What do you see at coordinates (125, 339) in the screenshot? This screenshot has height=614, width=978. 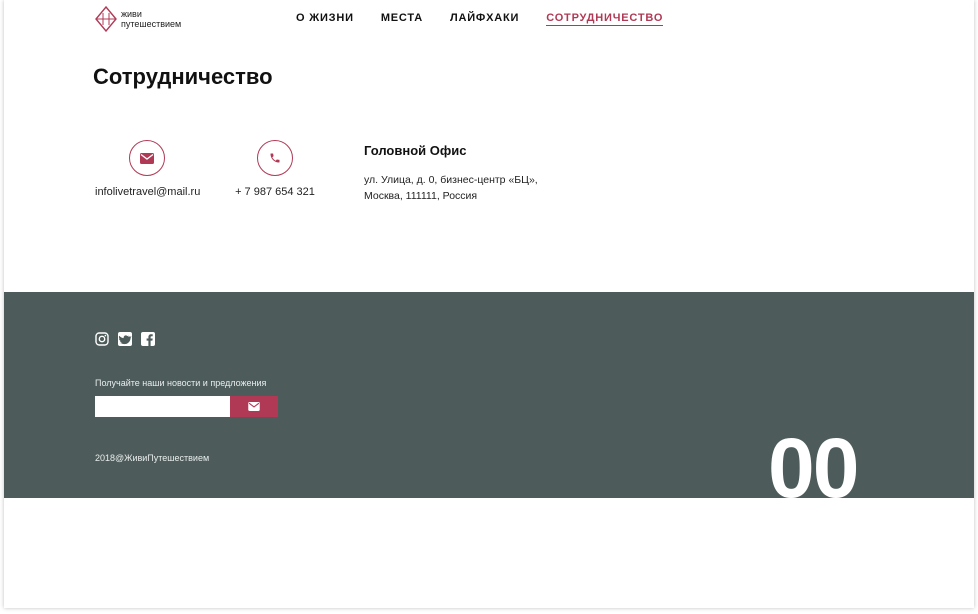 I see `twitter-icon` at bounding box center [125, 339].